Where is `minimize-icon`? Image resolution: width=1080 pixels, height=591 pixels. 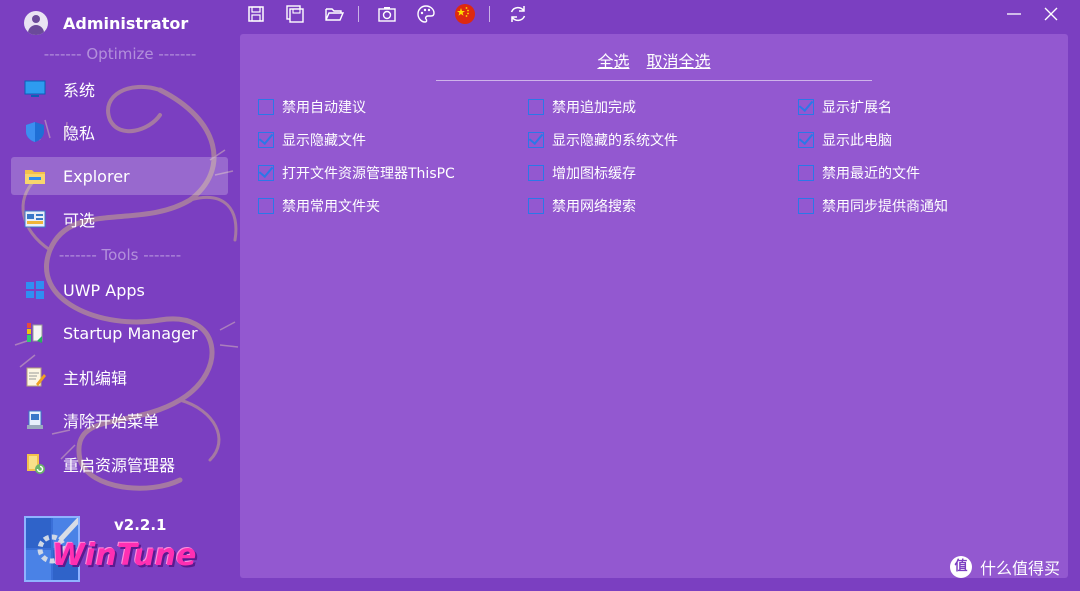
minimize-icon is located at coordinates (1014, 14).